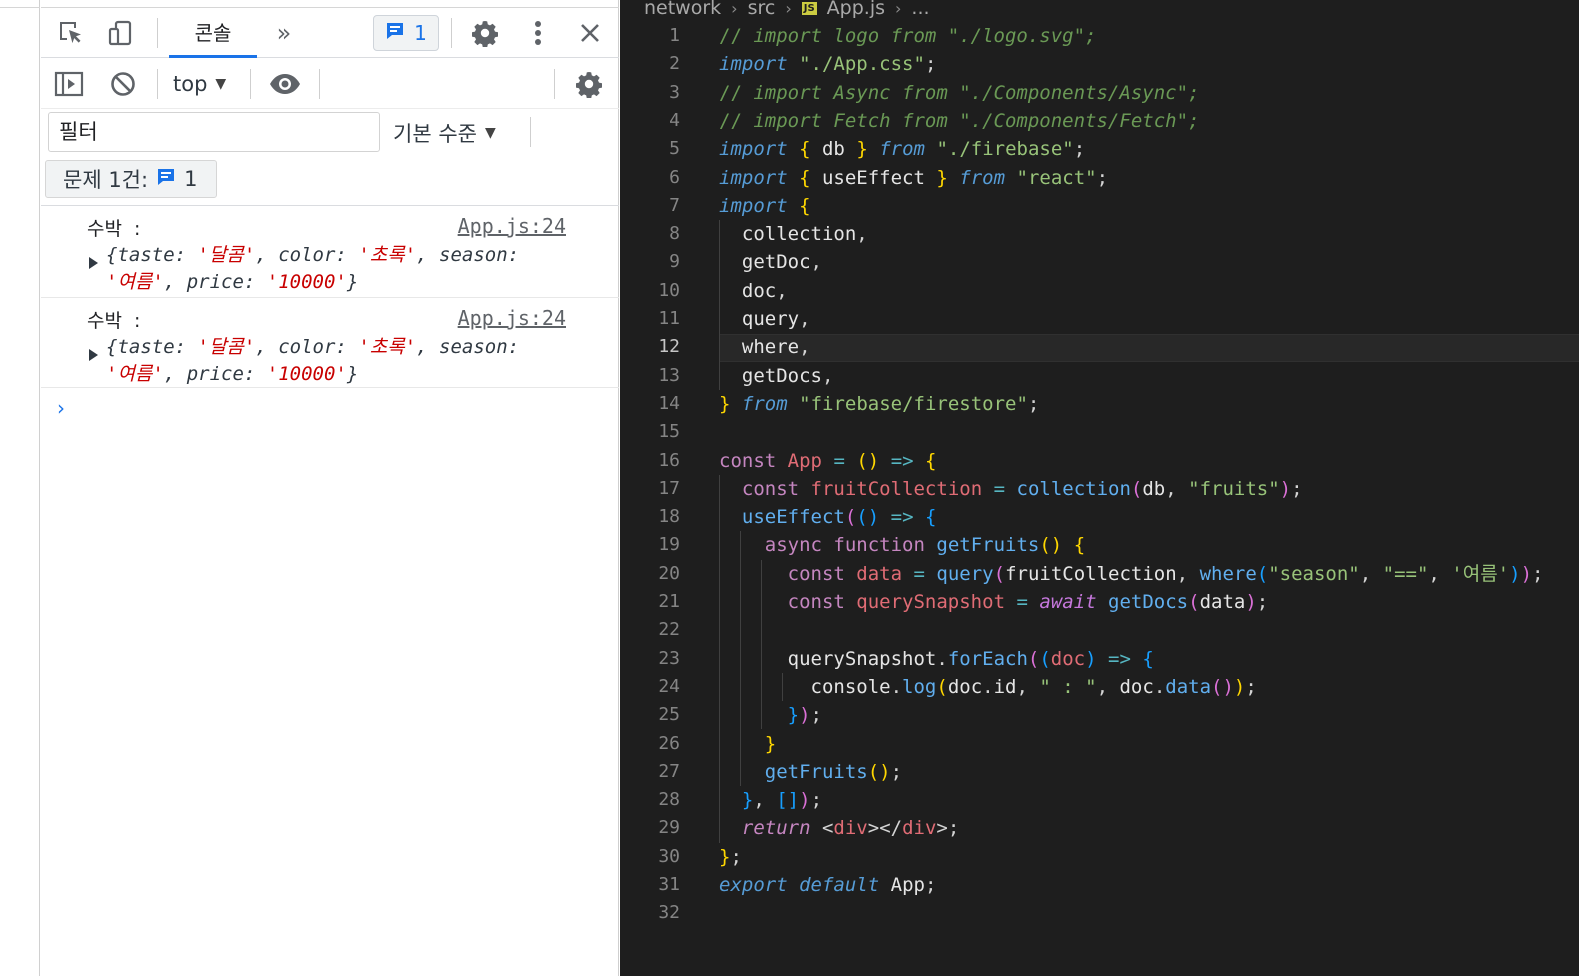 The image size is (1579, 976). I want to click on console-prompt-input: ›, so click(61, 408).